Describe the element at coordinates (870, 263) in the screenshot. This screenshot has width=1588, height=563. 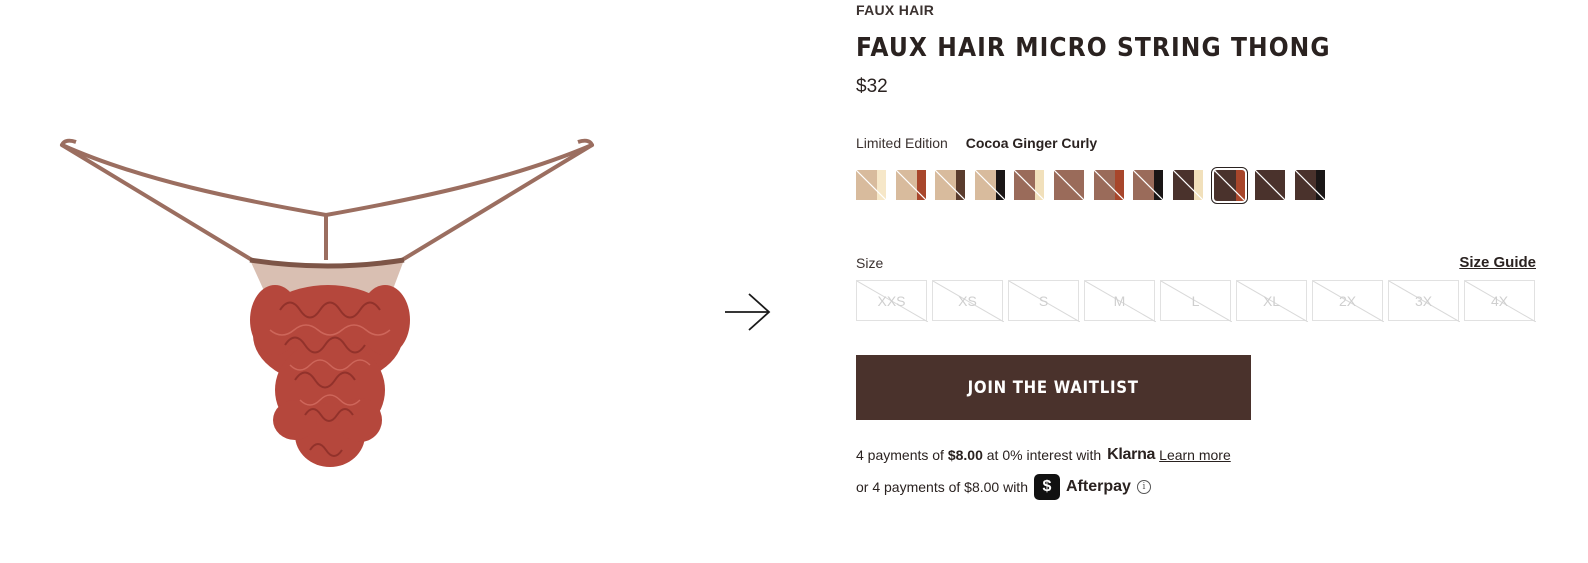
I see `size-label: Size` at that location.